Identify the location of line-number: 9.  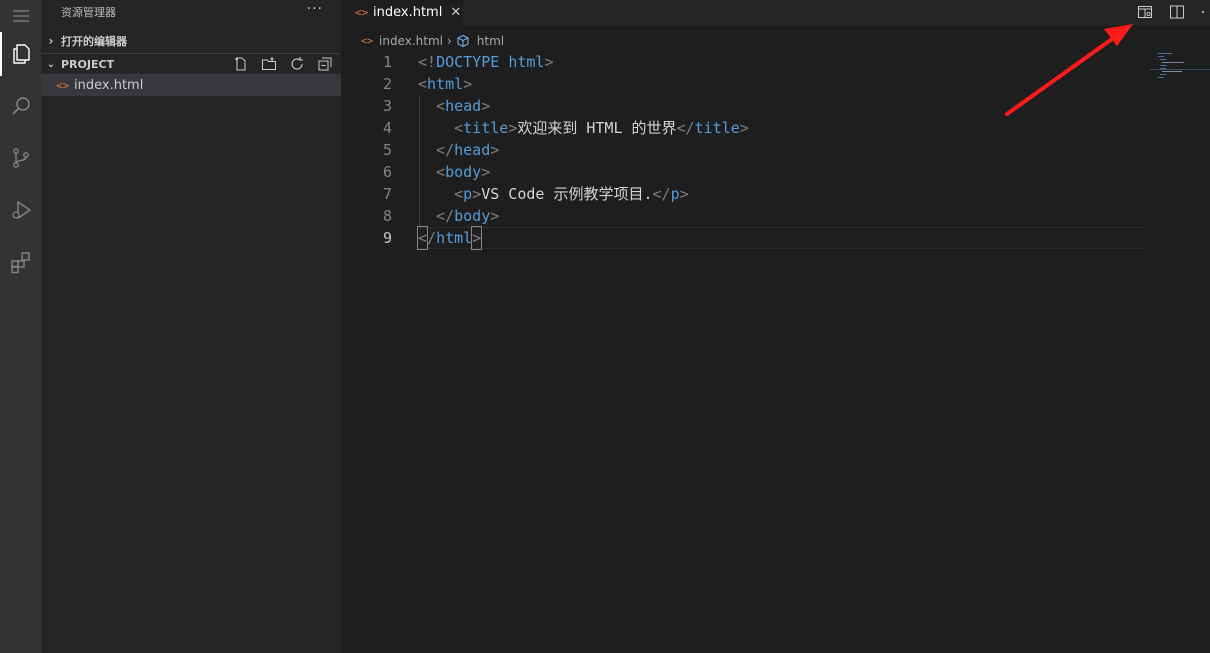
(387, 238).